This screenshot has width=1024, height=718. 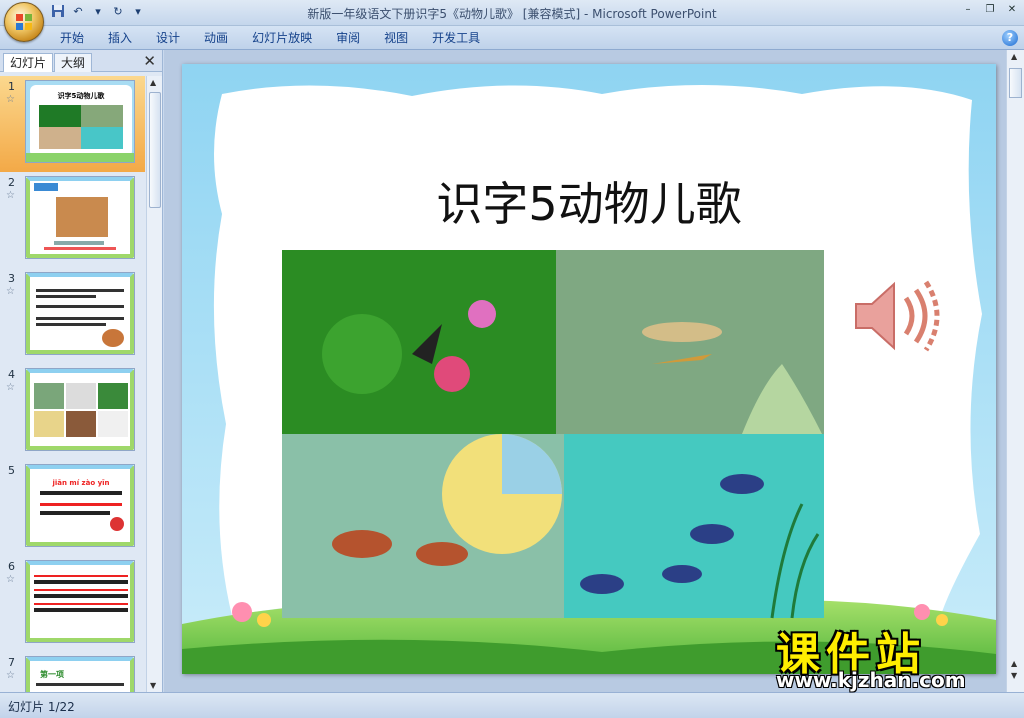 I want to click on tab-developer: 开发工具, so click(x=456, y=38).